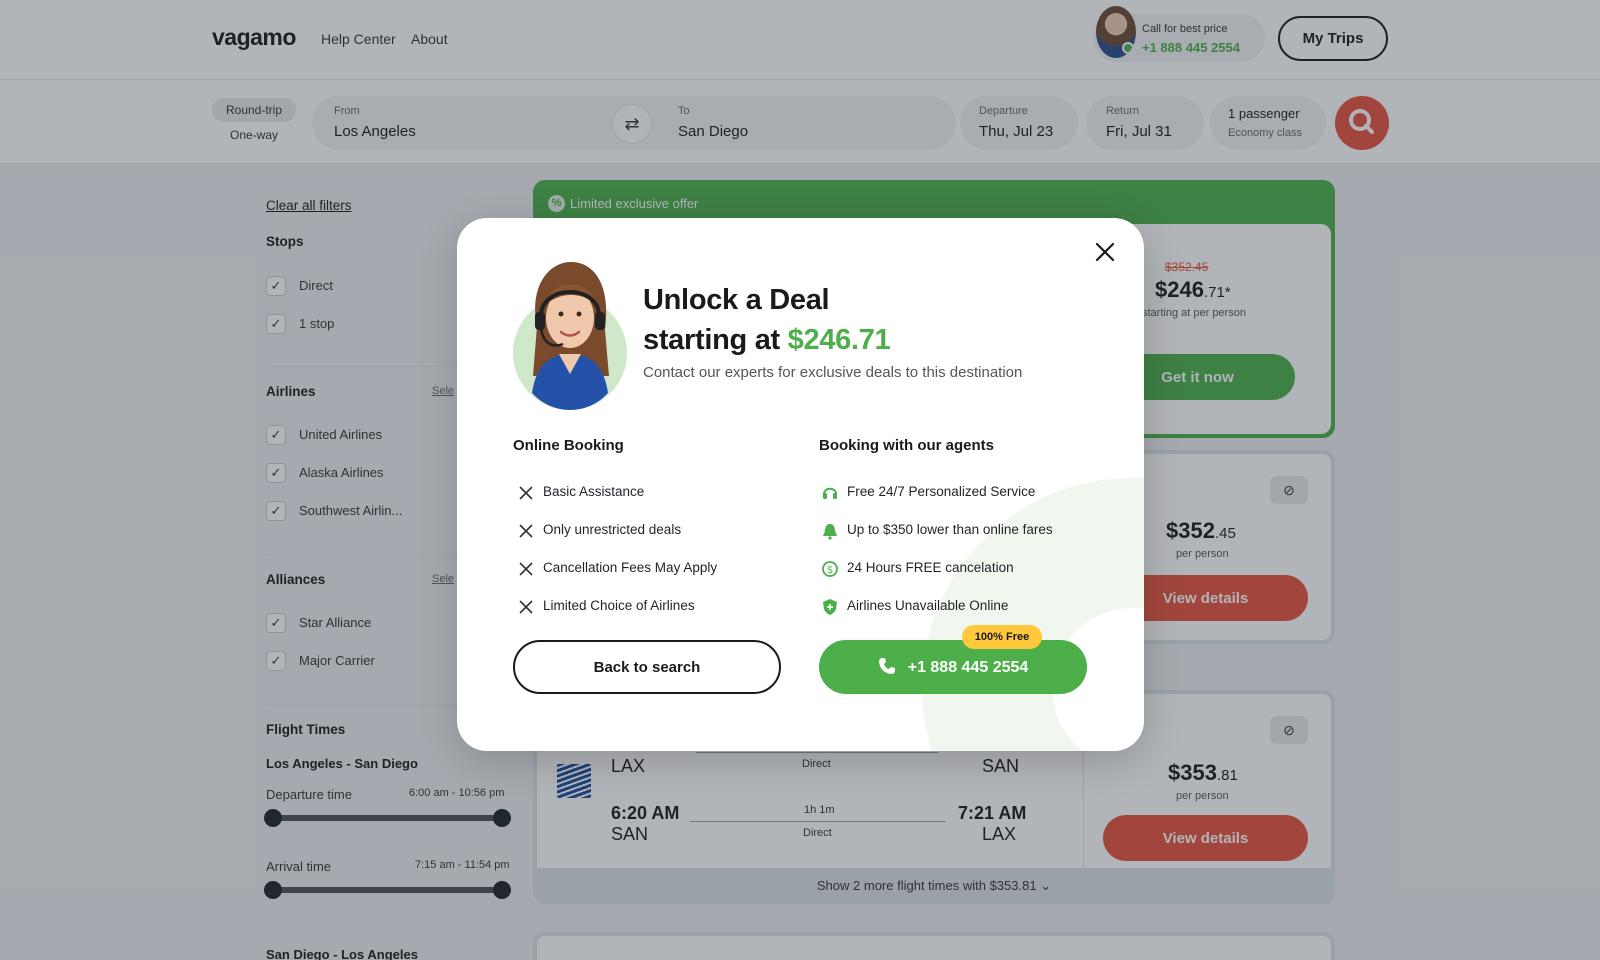  What do you see at coordinates (886, 666) in the screenshot?
I see `phone-icon` at bounding box center [886, 666].